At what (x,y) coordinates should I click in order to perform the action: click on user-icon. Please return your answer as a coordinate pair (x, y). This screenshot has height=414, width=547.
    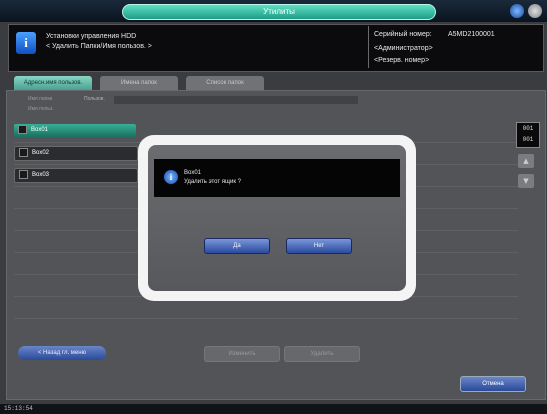
    Looking at the image, I should click on (535, 11).